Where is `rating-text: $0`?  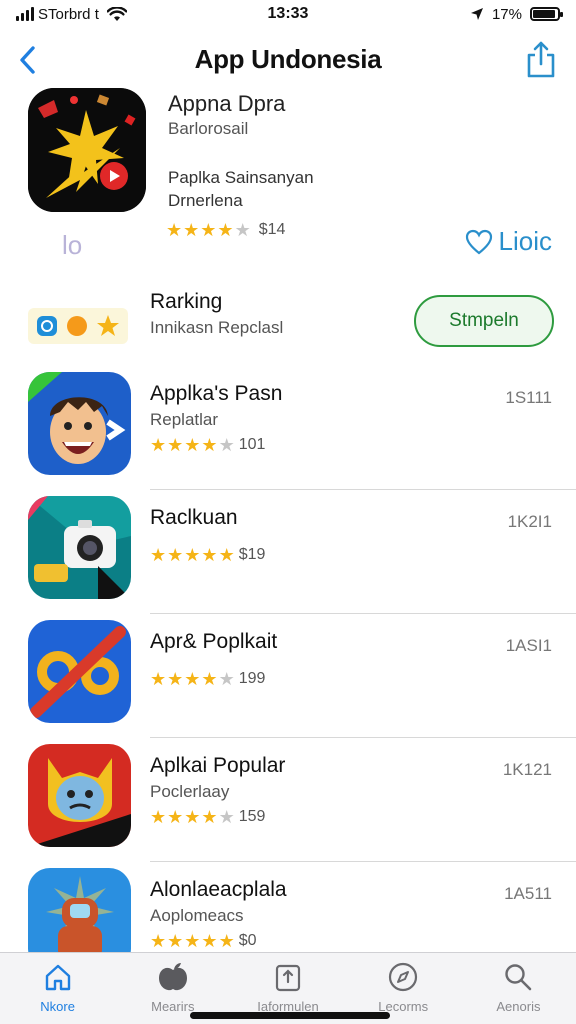
rating-text: $0 is located at coordinates (247, 940).